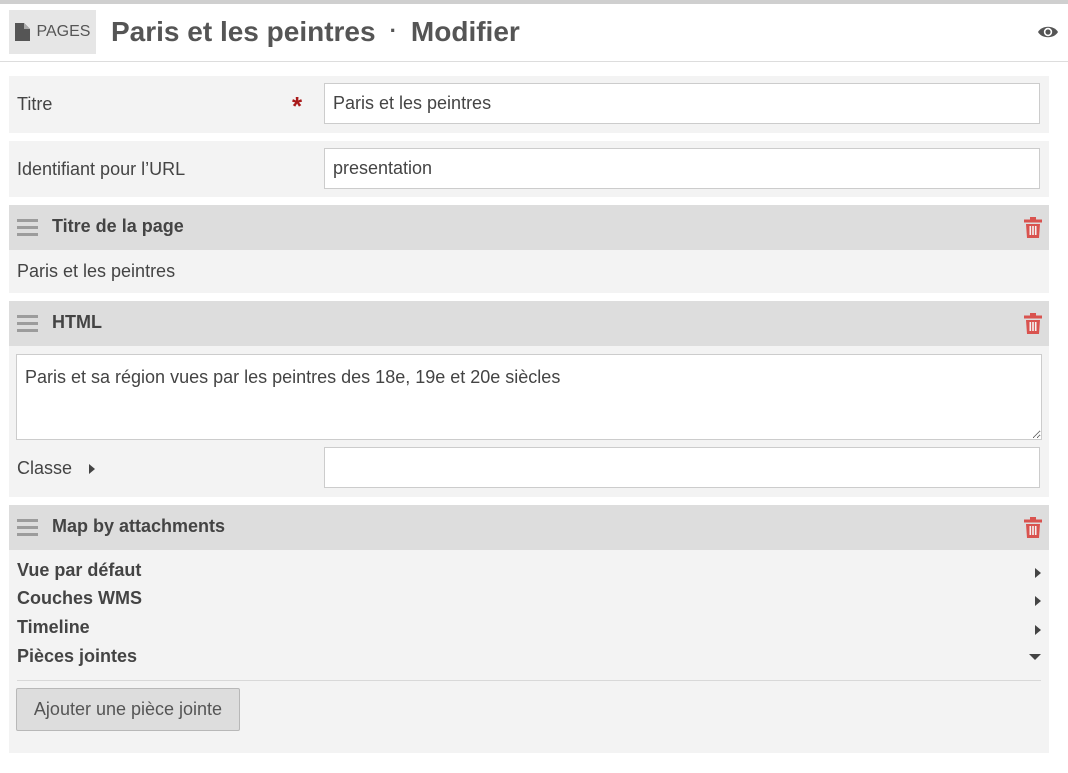 Image resolution: width=1068 pixels, height=773 pixels. Describe the element at coordinates (529, 227) in the screenshot. I see `block-header-page-title: Titre de la page` at that location.